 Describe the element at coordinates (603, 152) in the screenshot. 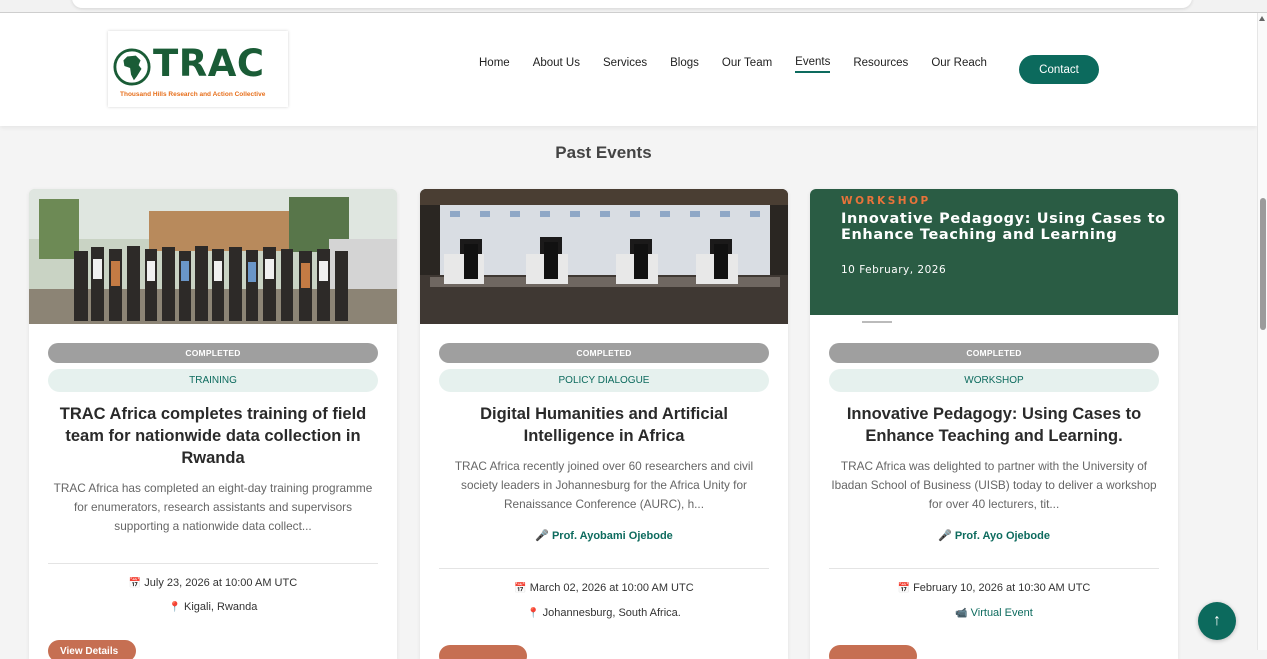

I see `section-title: Past Events` at that location.